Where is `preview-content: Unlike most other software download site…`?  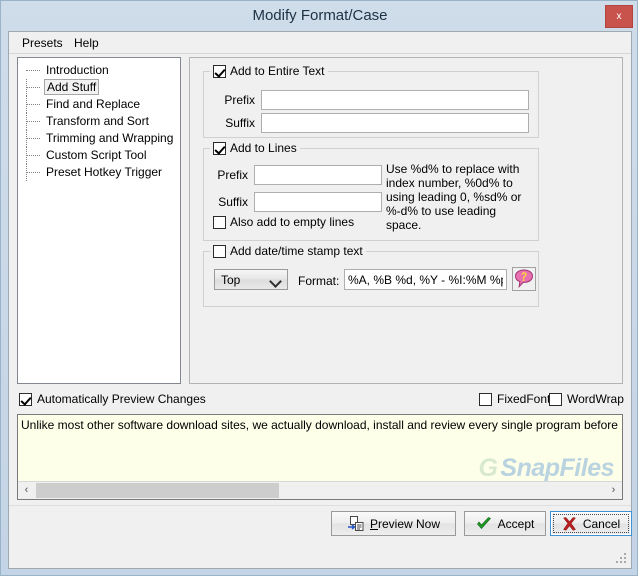 preview-content: Unlike most other software download site… is located at coordinates (321, 425).